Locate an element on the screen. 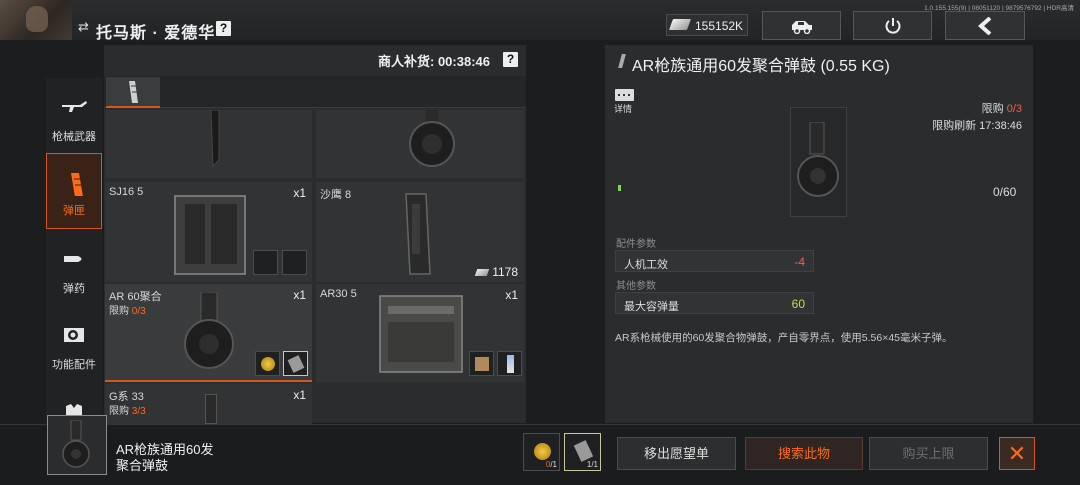 The width and height of the screenshot is (1080, 485). param-row-capacity: 最大容弹量 60 is located at coordinates (714, 303).